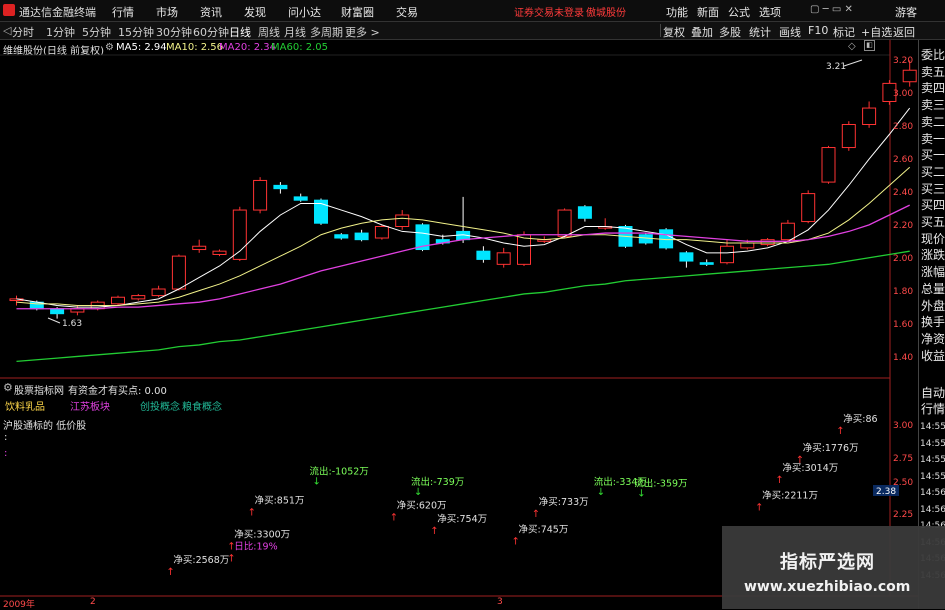 This screenshot has width=945, height=610. What do you see at coordinates (262, 535) in the screenshot?
I see `flow-label: 净买:3300万` at bounding box center [262, 535].